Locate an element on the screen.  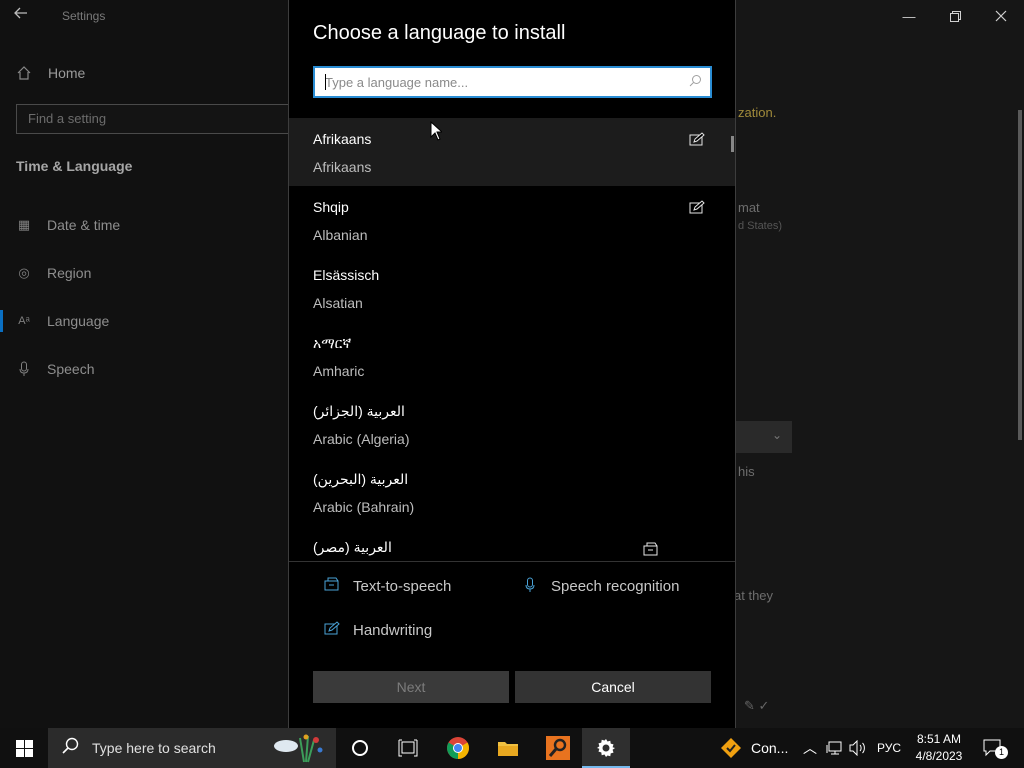
home-icon is located at coordinates (24, 73).